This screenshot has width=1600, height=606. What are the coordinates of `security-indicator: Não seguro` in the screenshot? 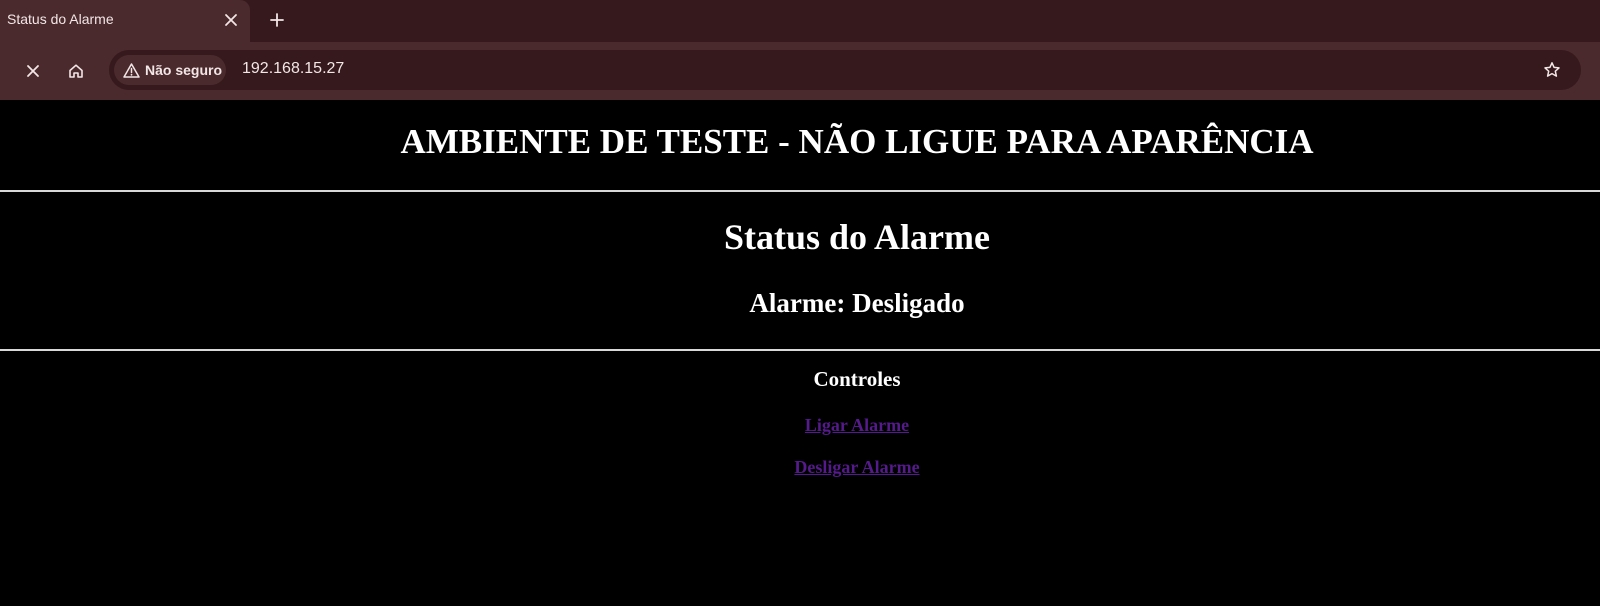 It's located at (170, 70).